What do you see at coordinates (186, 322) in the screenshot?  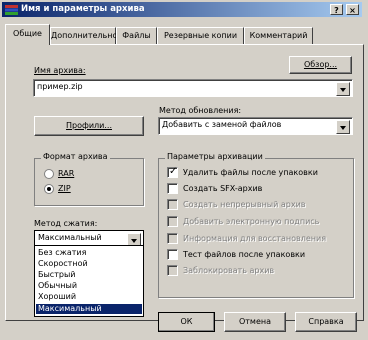 I see `ok-button: ОК` at bounding box center [186, 322].